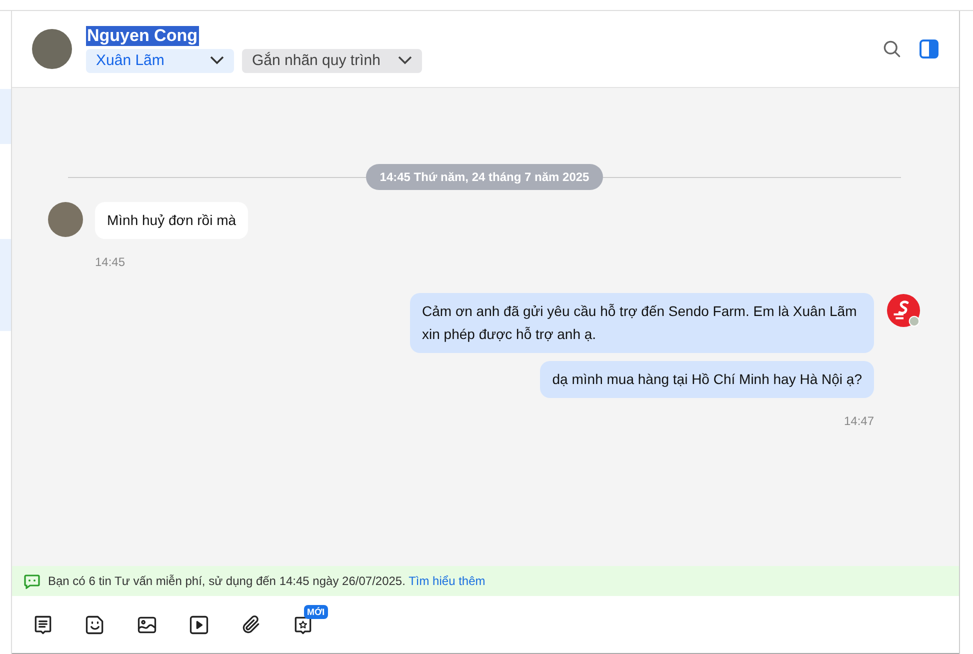 The width and height of the screenshot is (973, 654). What do you see at coordinates (485, 177) in the screenshot?
I see `date-separator: 14:45 Thứ năm, 24 tháng 7 năm 2025` at bounding box center [485, 177].